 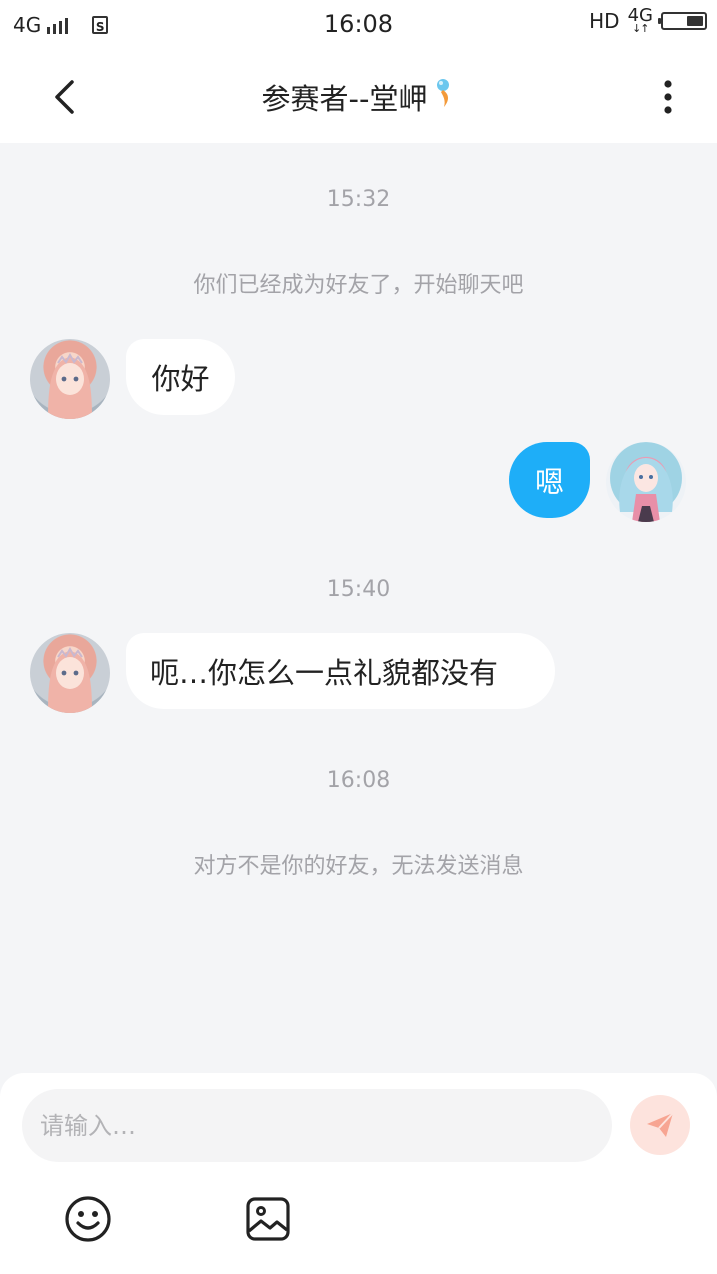 I want to click on timestamp: 16:08, so click(x=358, y=780).